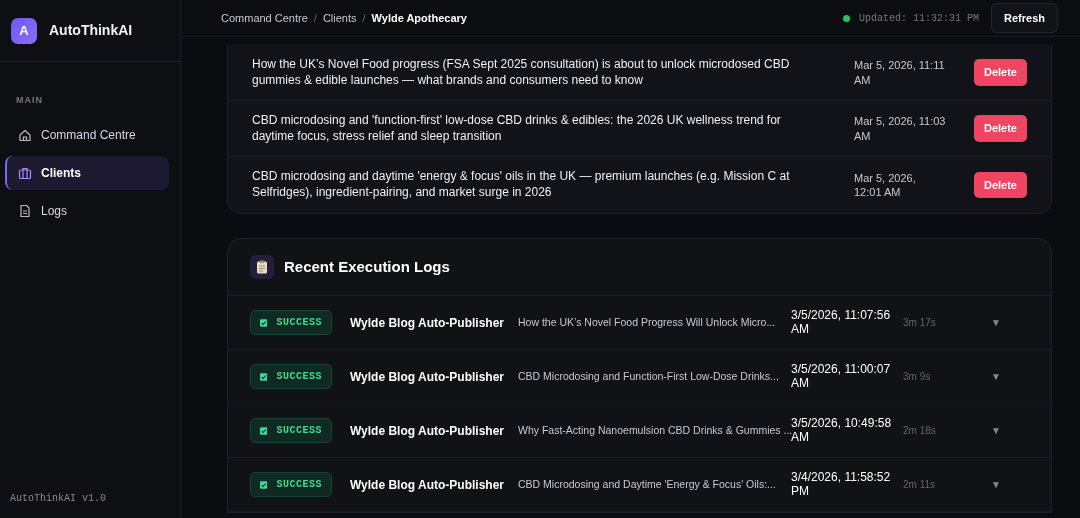 This screenshot has width=1080, height=518. I want to click on nav-item: Clients, so click(87, 172).